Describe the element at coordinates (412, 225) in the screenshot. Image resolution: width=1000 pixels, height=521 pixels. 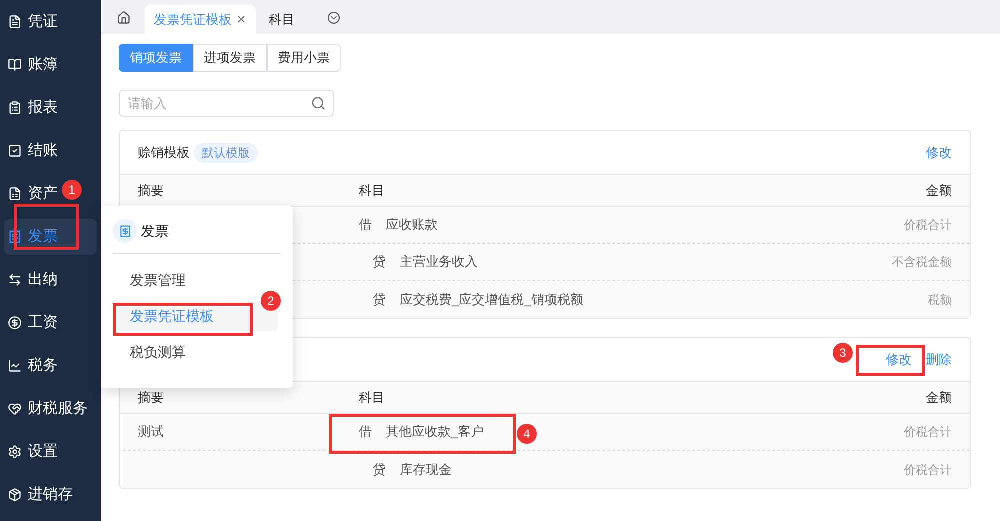
I see `table-cell-text: 应收账款` at that location.